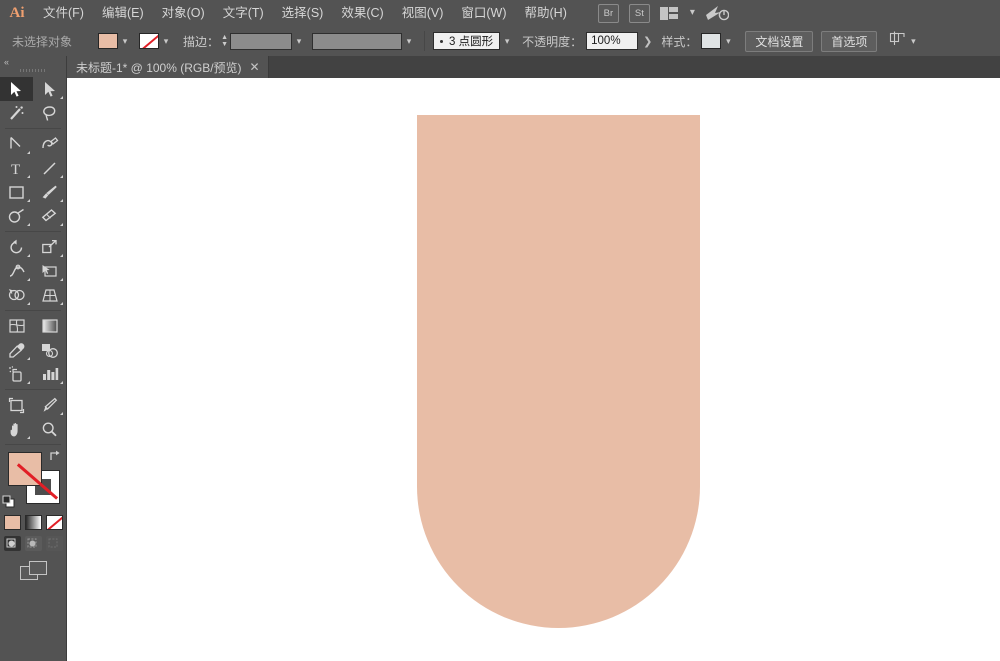 The width and height of the screenshot is (1000, 661). Describe the element at coordinates (49, 144) in the screenshot. I see `tool-curvature` at that location.